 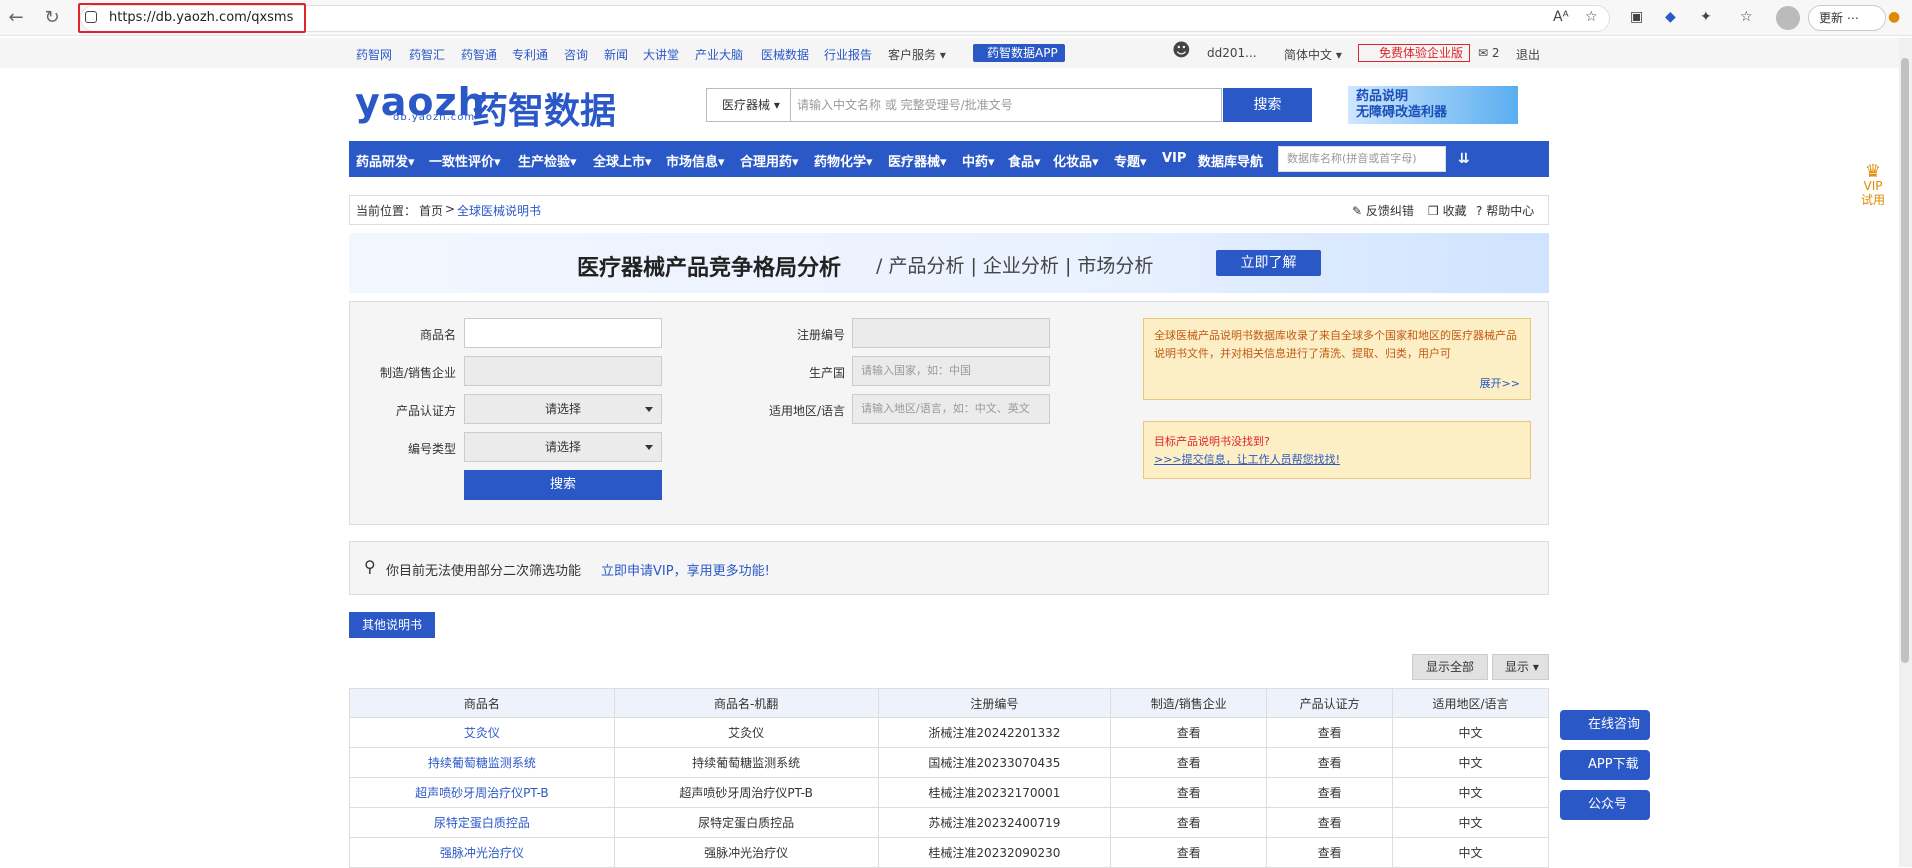 What do you see at coordinates (530, 54) in the screenshot?
I see `topnav-link: 专利通` at bounding box center [530, 54].